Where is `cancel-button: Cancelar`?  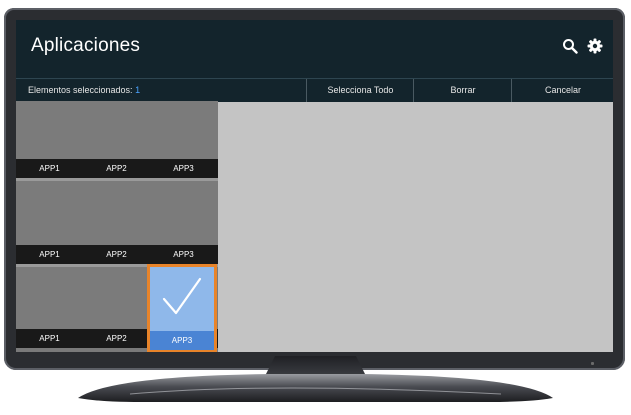
cancel-button: Cancelar is located at coordinates (562, 90).